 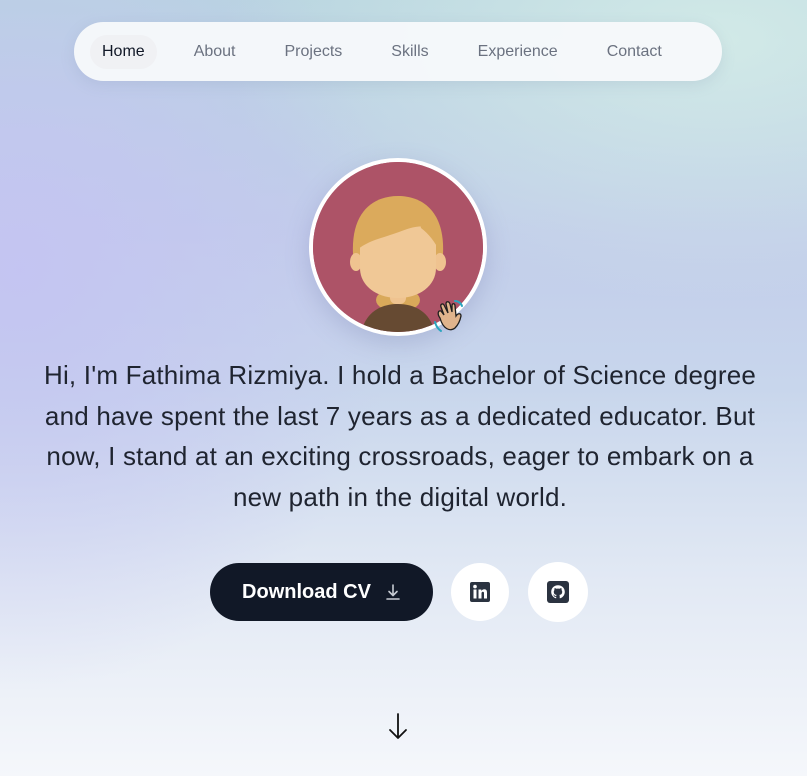 I want to click on download-icon, so click(x=393, y=592).